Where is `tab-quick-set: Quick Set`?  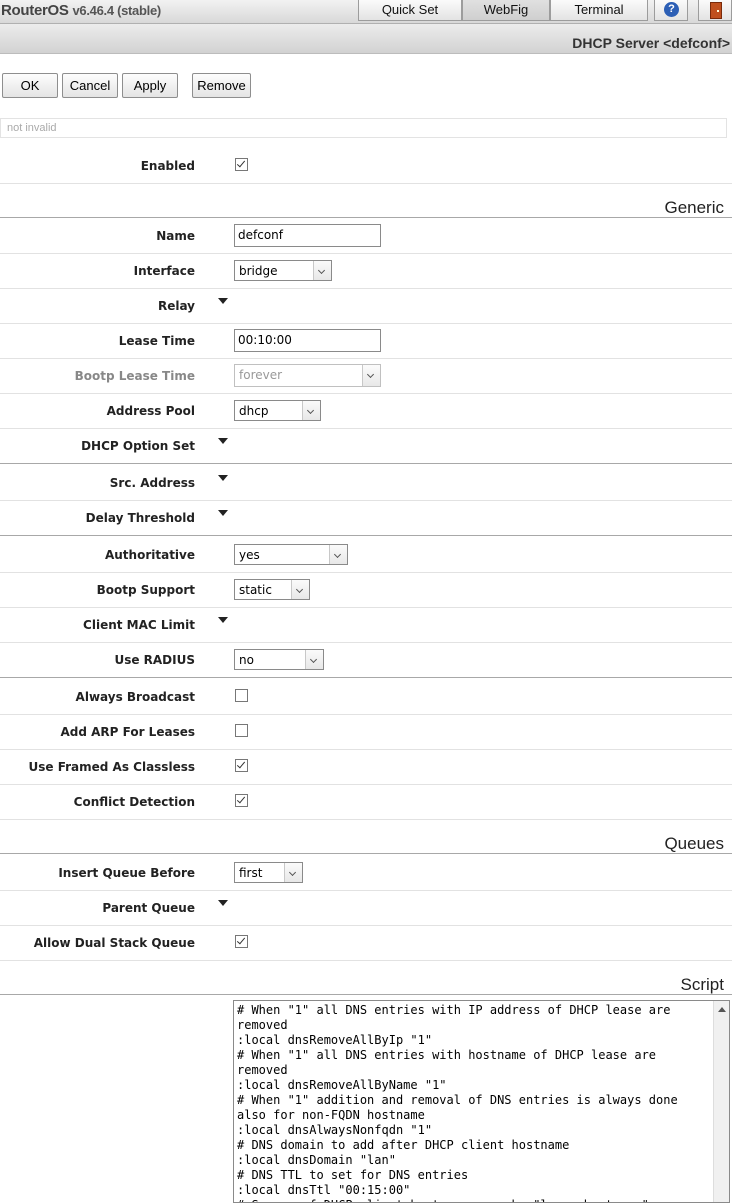
tab-quick-set: Quick Set is located at coordinates (410, 10).